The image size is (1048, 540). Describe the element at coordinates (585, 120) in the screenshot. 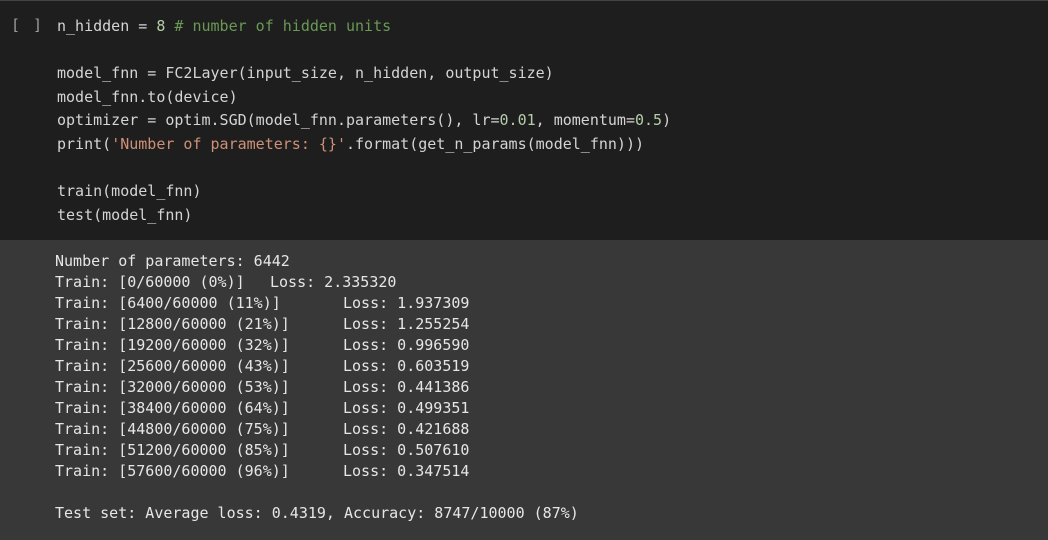

I see `code-token: , momentum=` at that location.